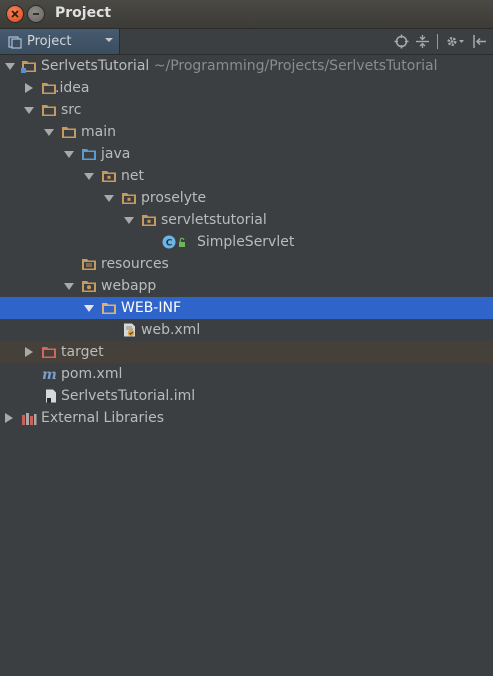 This screenshot has width=493, height=676. I want to click on resources-folder-icon, so click(89, 264).